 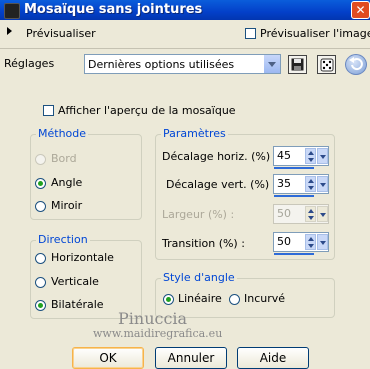 I want to click on direction-label-verticale: Verticale, so click(x=75, y=281).